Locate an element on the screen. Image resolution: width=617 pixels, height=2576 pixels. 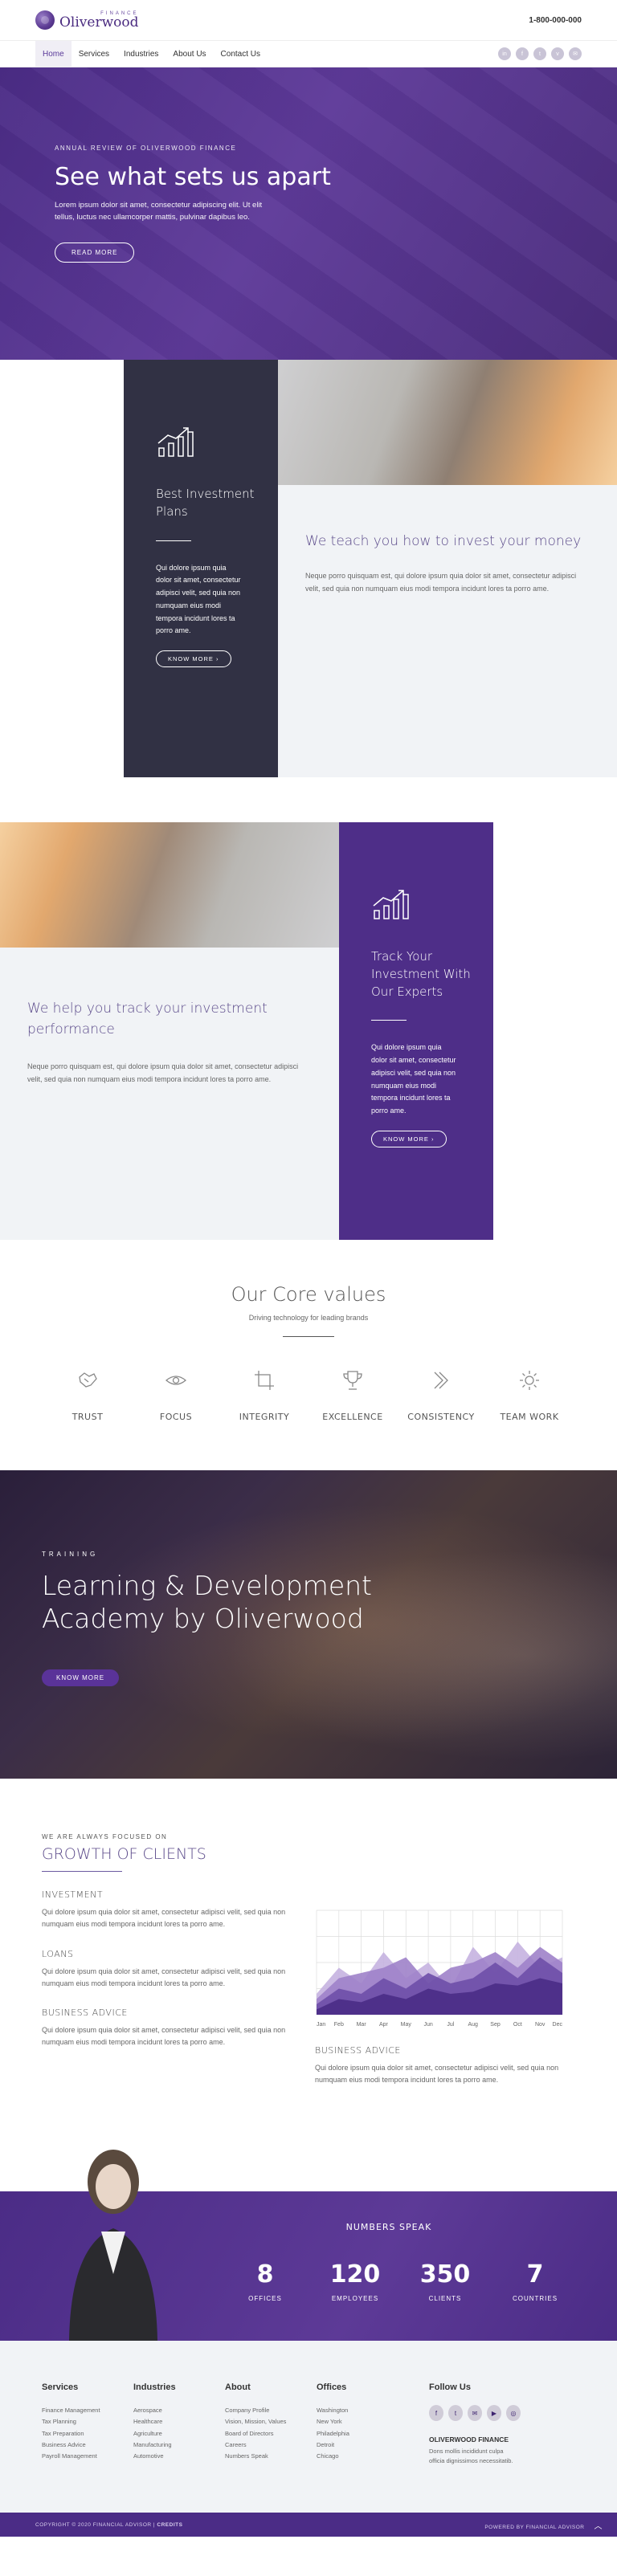
trophy-icon is located at coordinates (352, 1380).